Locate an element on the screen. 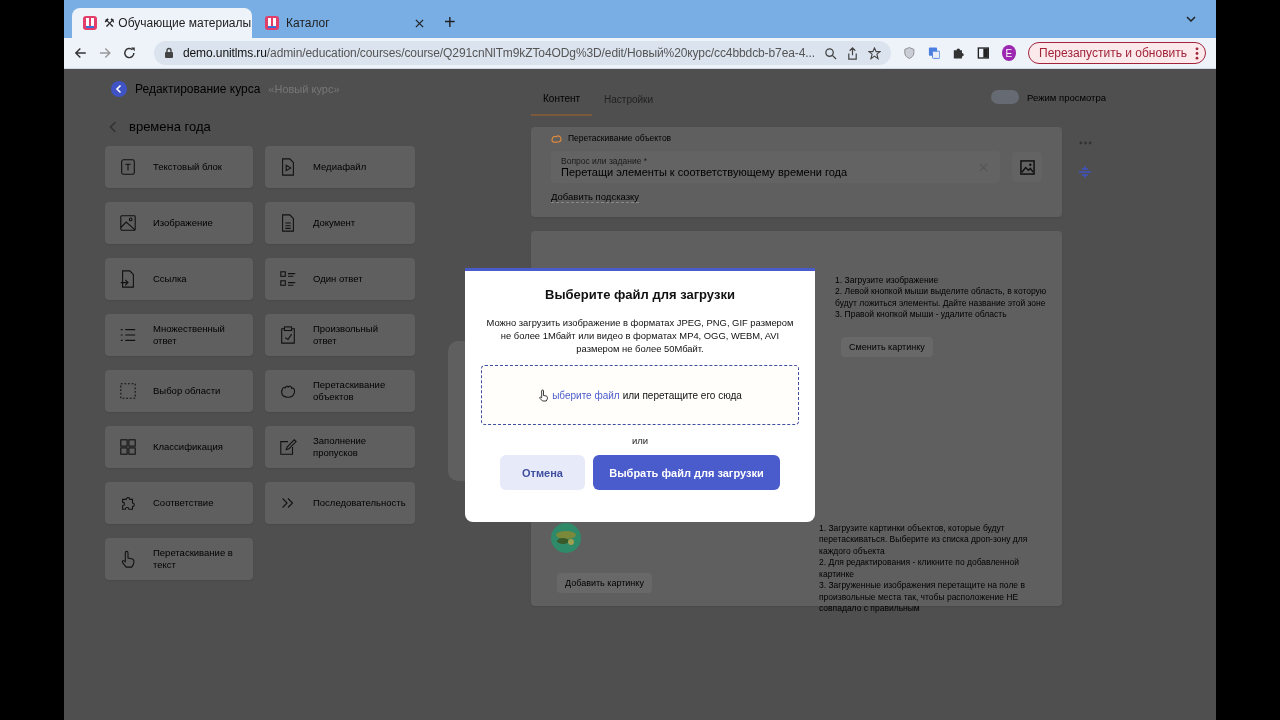 Image resolution: width=1280 pixels, height=720 pixels. question-type: Перетаскивание объектов is located at coordinates (620, 138).